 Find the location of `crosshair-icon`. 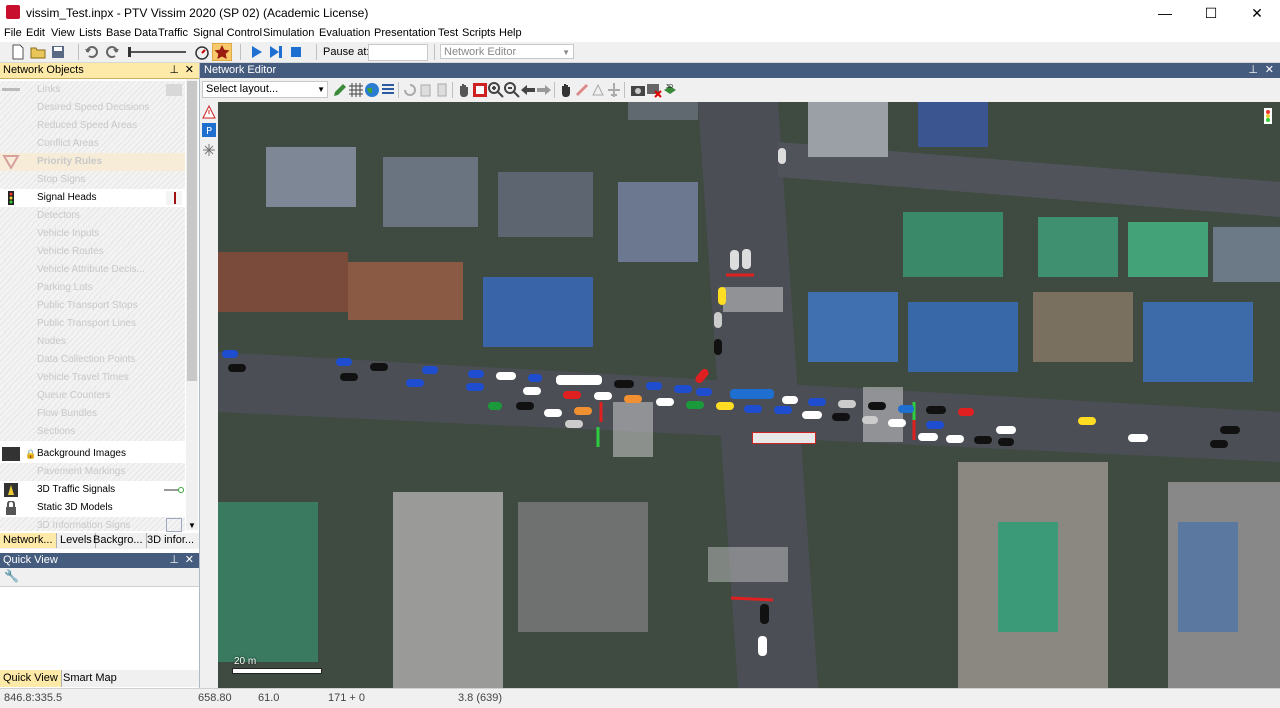

crosshair-icon is located at coordinates (209, 150).